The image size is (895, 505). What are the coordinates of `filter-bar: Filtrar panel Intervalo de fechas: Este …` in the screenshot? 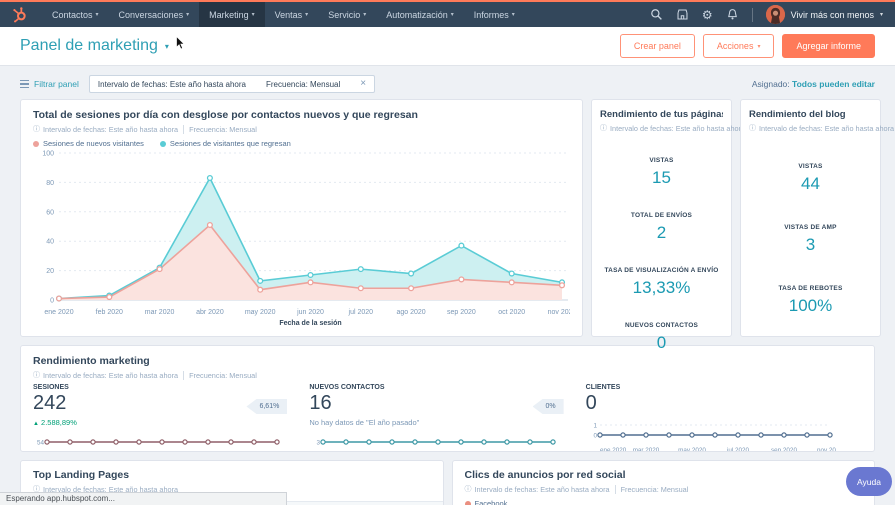 It's located at (447, 84).